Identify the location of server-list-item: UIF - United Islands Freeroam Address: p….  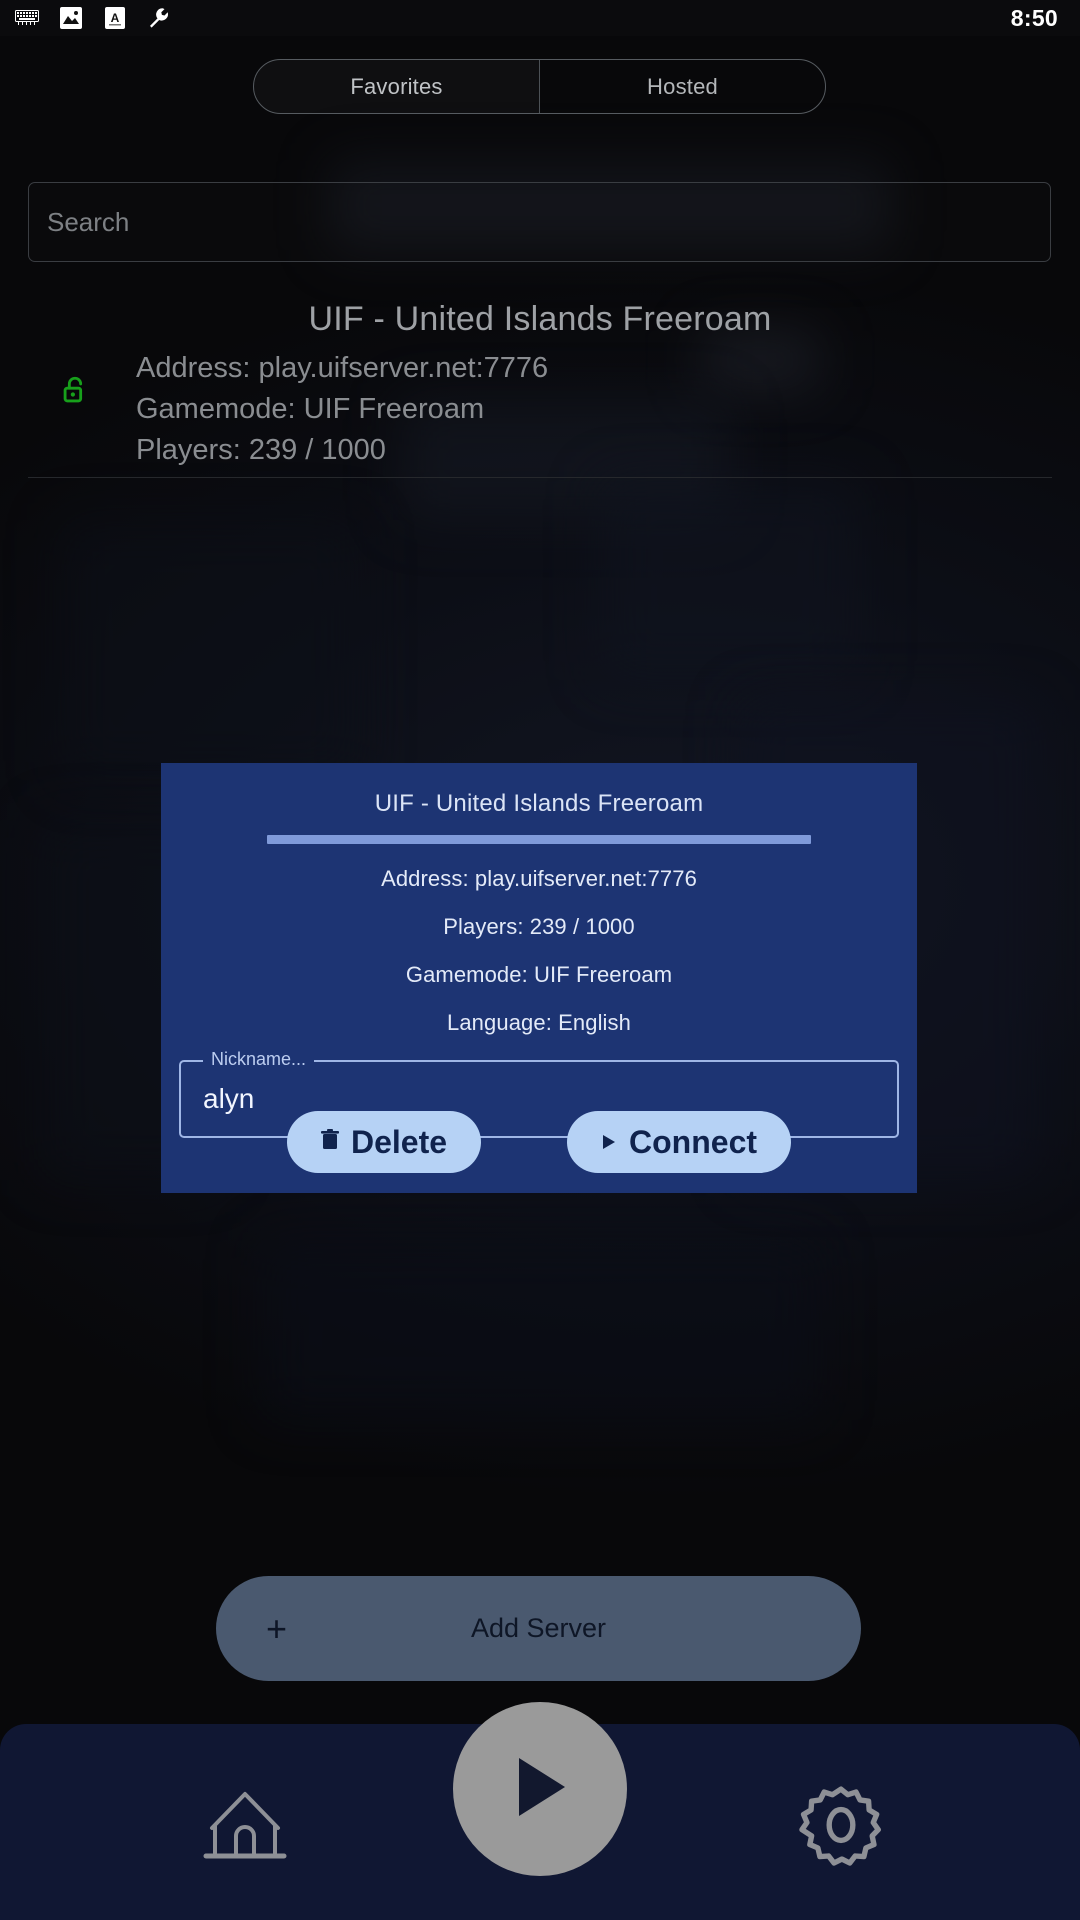
(540, 380).